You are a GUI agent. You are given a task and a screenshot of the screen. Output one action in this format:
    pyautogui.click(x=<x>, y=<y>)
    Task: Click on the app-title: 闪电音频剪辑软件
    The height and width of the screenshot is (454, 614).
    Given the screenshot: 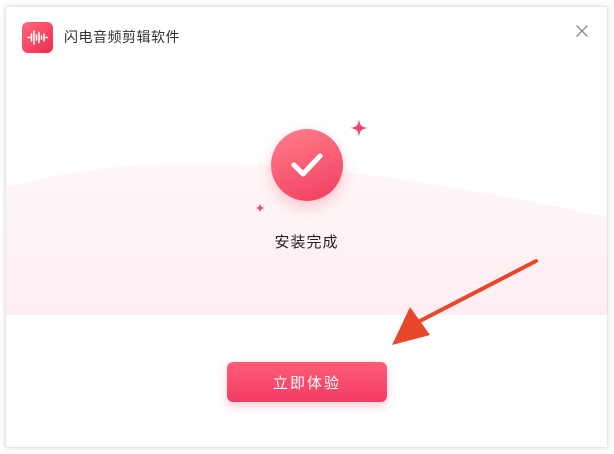 What is the action you would take?
    pyautogui.click(x=122, y=38)
    